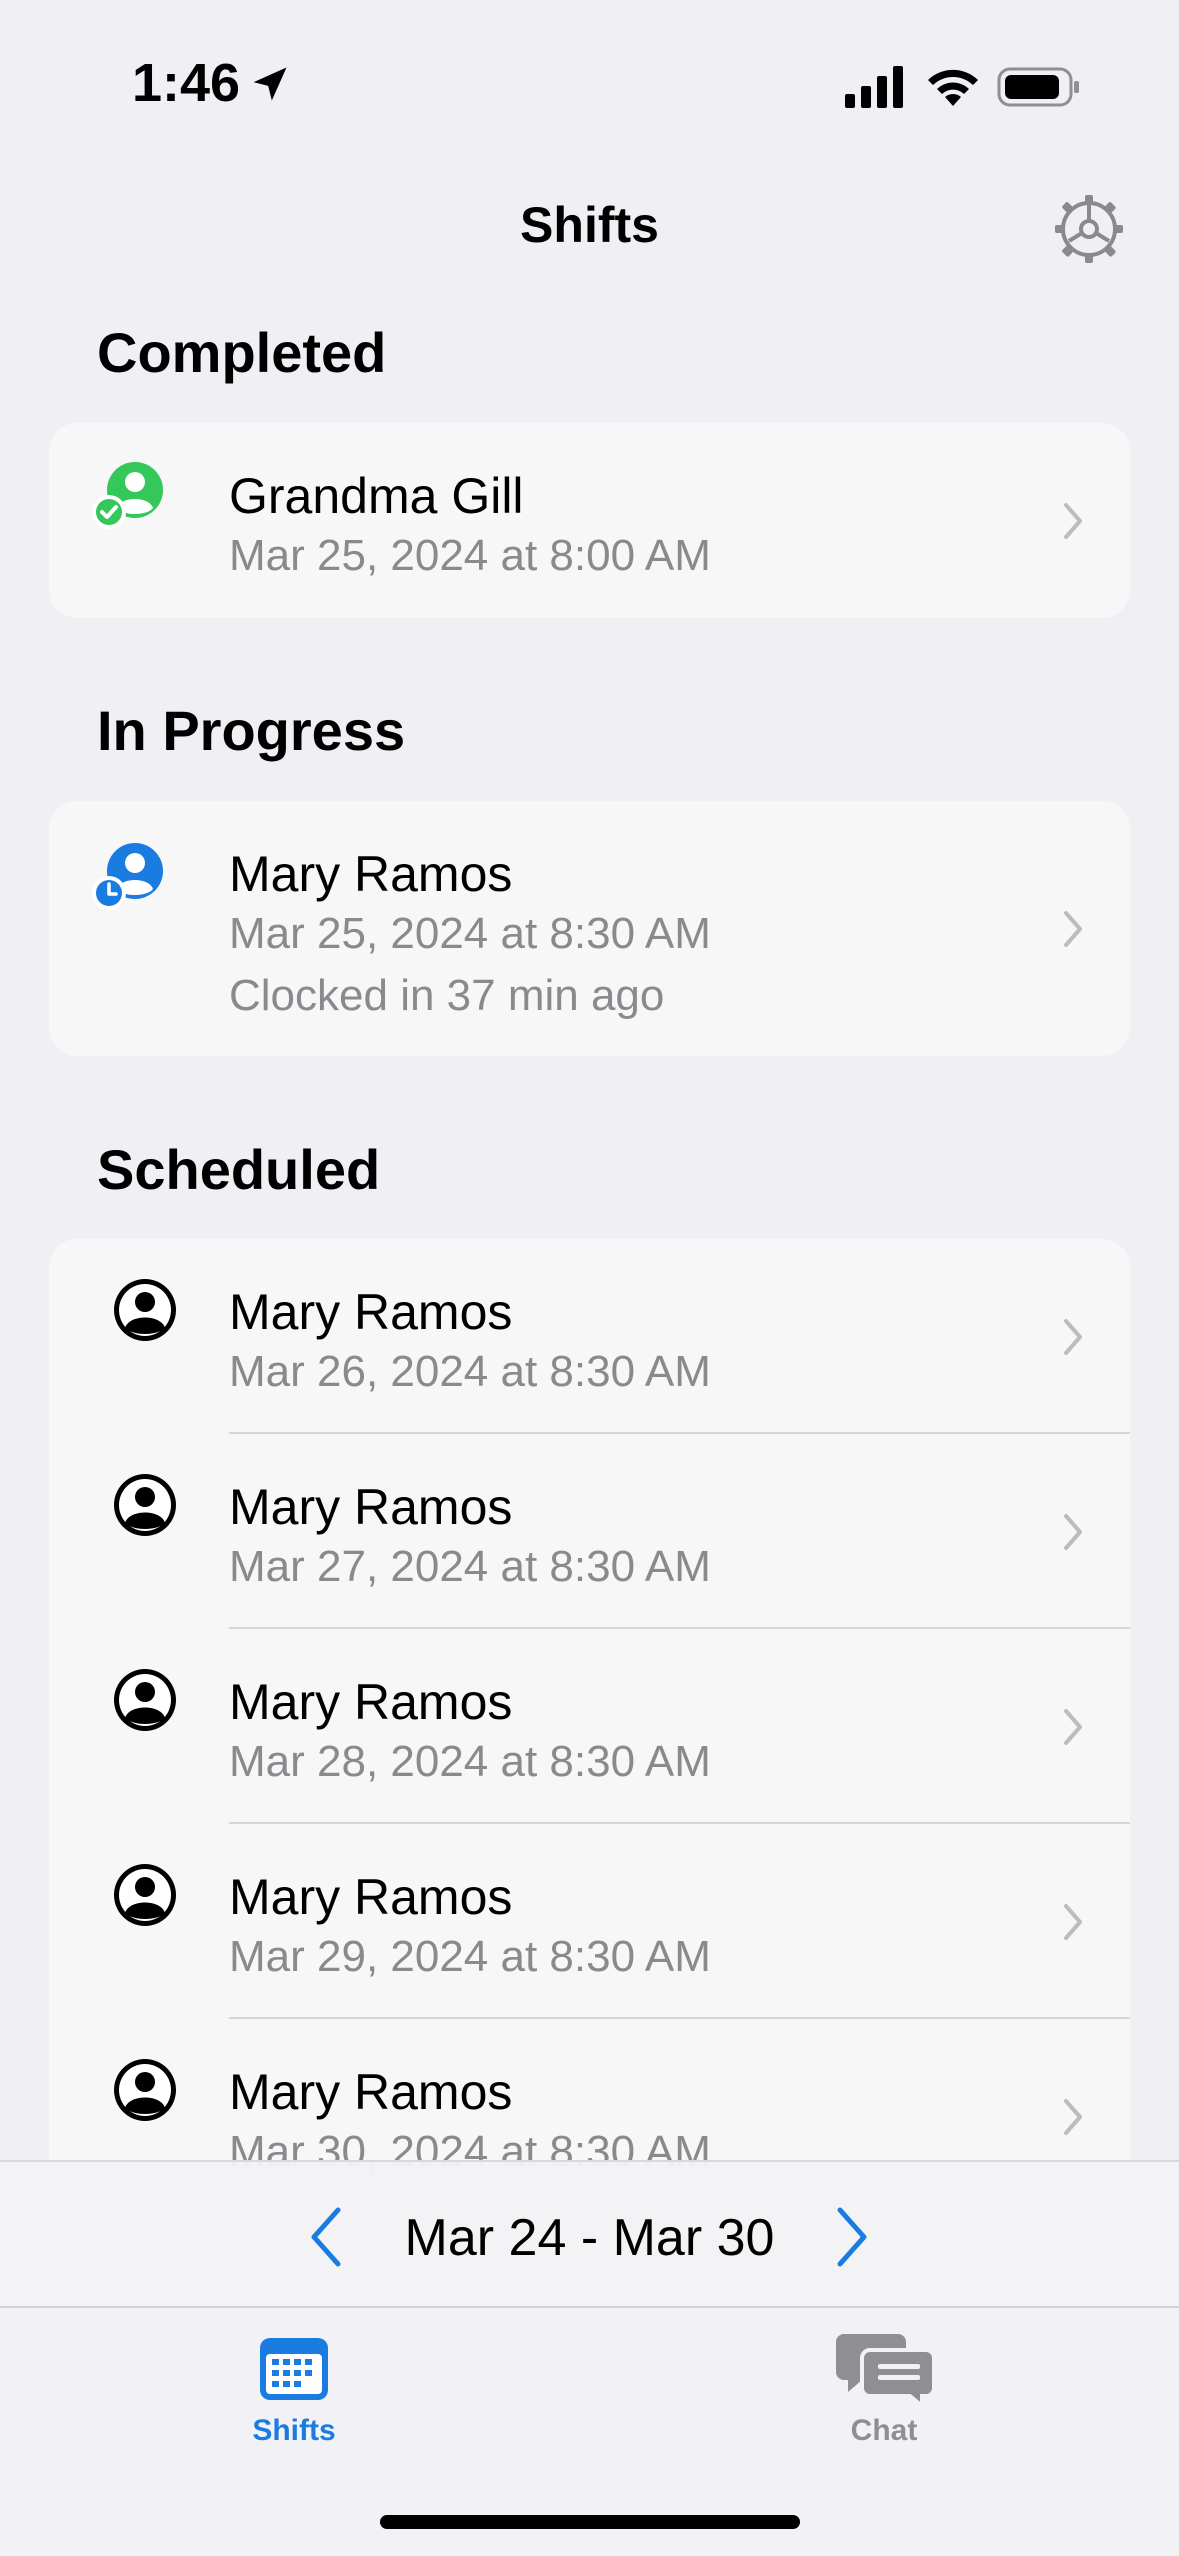 Image resolution: width=1179 pixels, height=2556 pixels. What do you see at coordinates (589, 1336) in the screenshot?
I see `shift-row-scheduled: Mary Ramos Mar 26, 2024 at 8:30 AM` at bounding box center [589, 1336].